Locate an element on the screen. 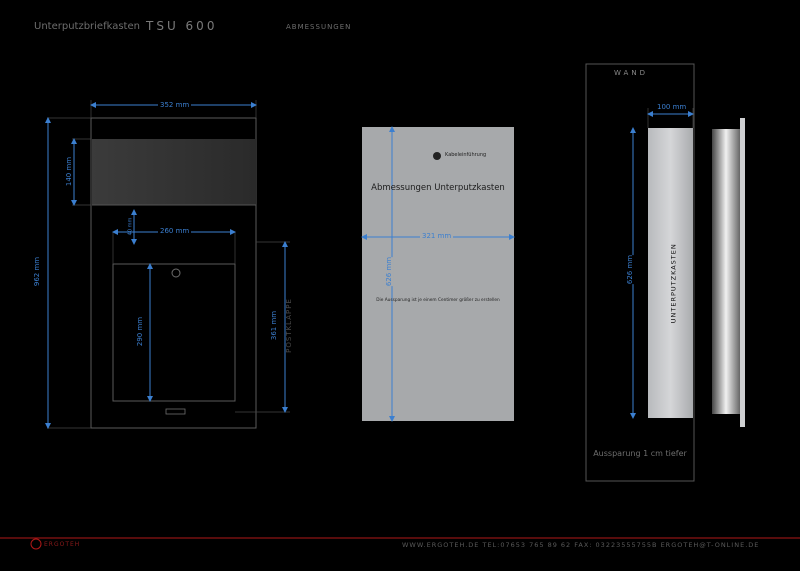  side-note: Aussparung 1 cm tiefer is located at coordinates (640, 453).